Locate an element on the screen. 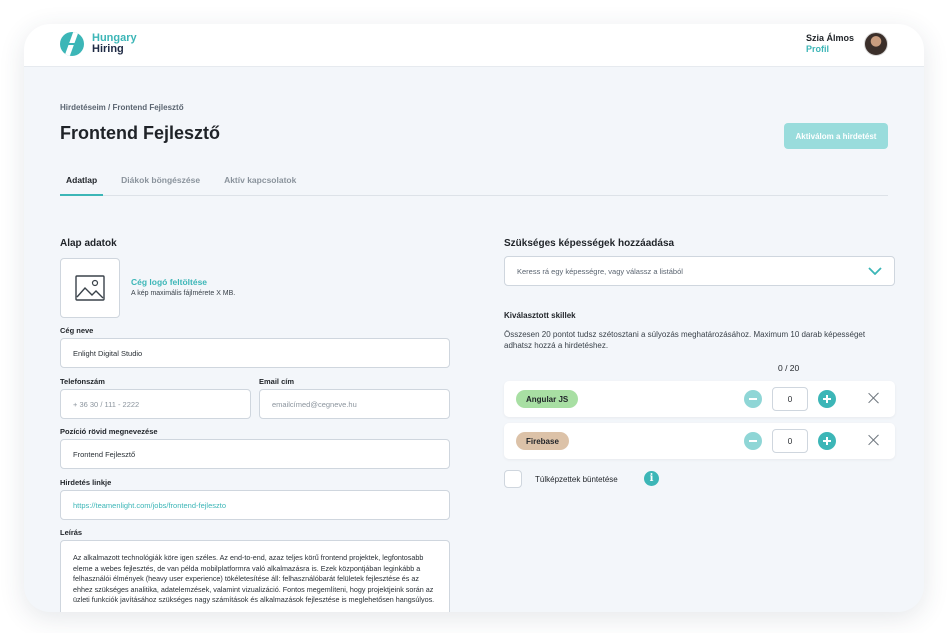 This screenshot has height=633, width=948. logo-upload-box is located at coordinates (90, 288).